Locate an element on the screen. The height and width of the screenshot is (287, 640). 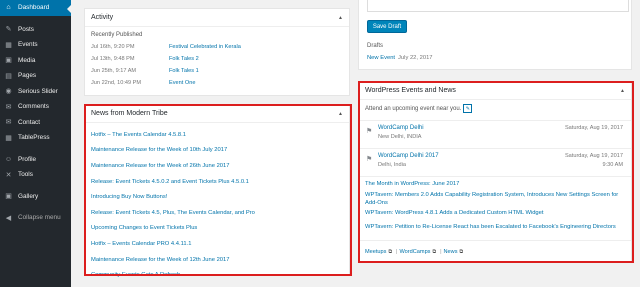
sidebar-item-label: Pages is located at coordinates (27, 76).